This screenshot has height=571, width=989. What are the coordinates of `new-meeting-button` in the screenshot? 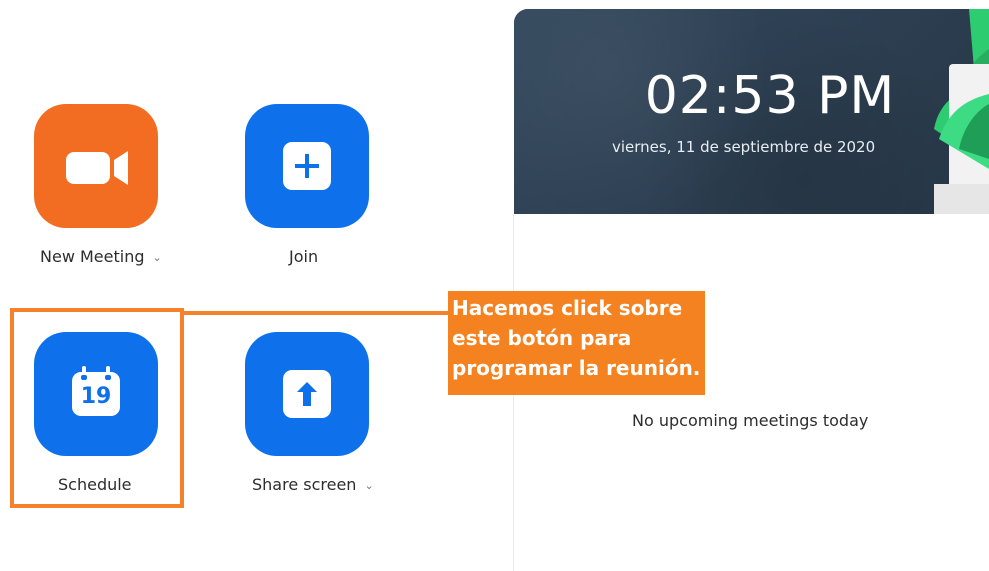 It's located at (96, 166).